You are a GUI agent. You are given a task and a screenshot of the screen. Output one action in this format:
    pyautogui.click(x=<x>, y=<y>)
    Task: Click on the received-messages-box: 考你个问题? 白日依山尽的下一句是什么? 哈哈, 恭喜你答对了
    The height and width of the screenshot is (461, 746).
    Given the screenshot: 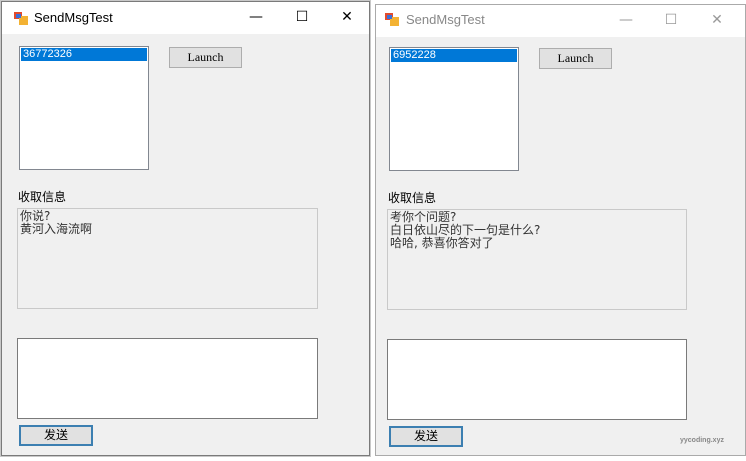 What is the action you would take?
    pyautogui.click(x=537, y=259)
    